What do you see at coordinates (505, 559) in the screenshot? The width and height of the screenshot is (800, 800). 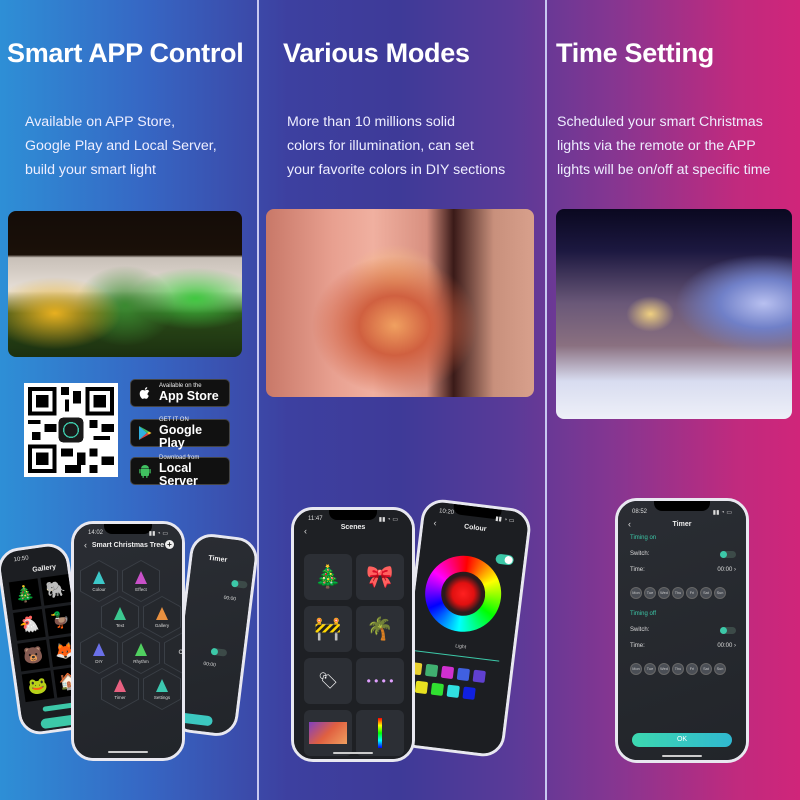 I see `power-toggle` at bounding box center [505, 559].